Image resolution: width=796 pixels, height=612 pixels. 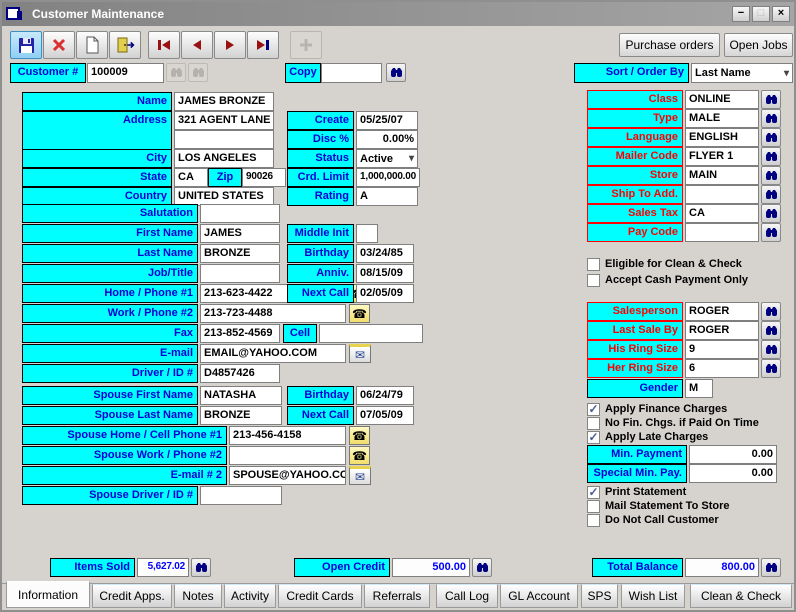 What do you see at coordinates (388, 177) in the screenshot?
I see `credit-limit-input: 1,000,000.00` at bounding box center [388, 177].